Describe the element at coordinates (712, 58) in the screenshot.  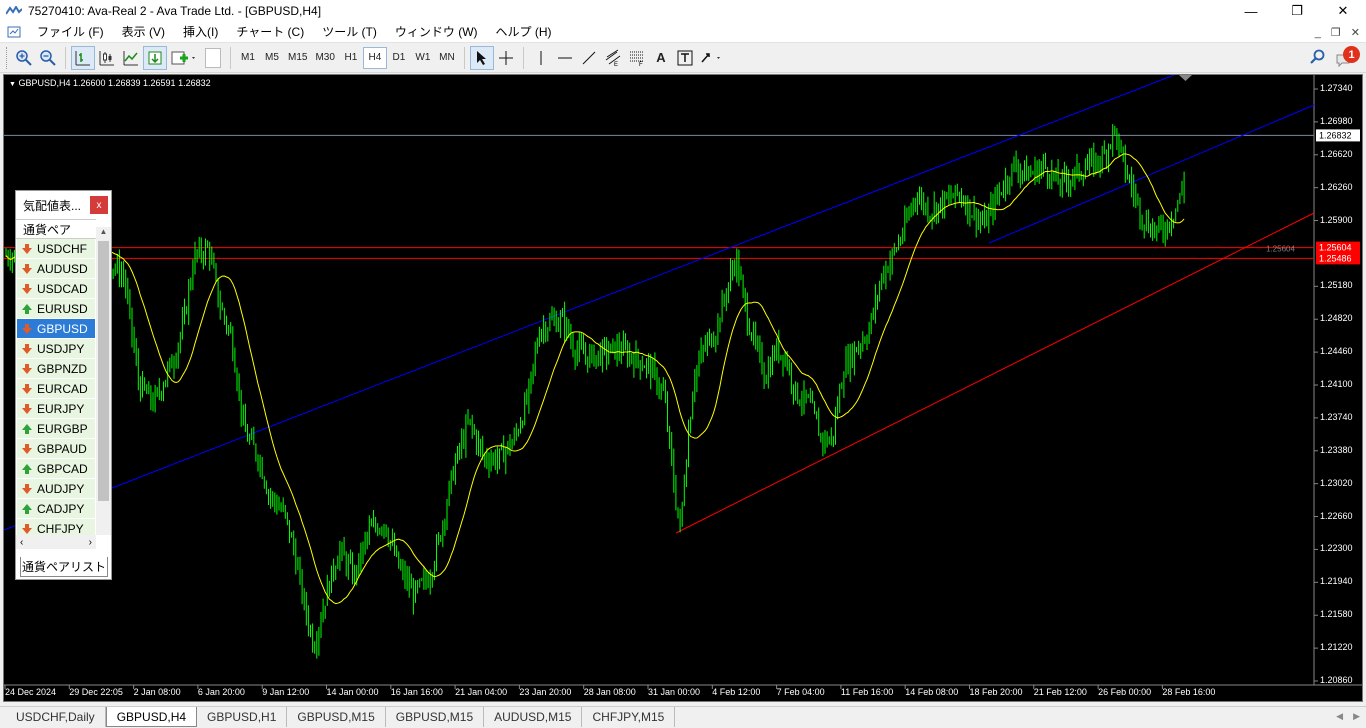
I see `arrows-icon` at that location.